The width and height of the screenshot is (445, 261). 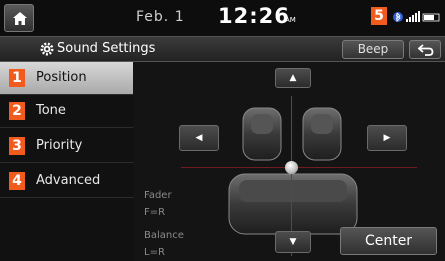 I want to click on back-button, so click(x=425, y=49).